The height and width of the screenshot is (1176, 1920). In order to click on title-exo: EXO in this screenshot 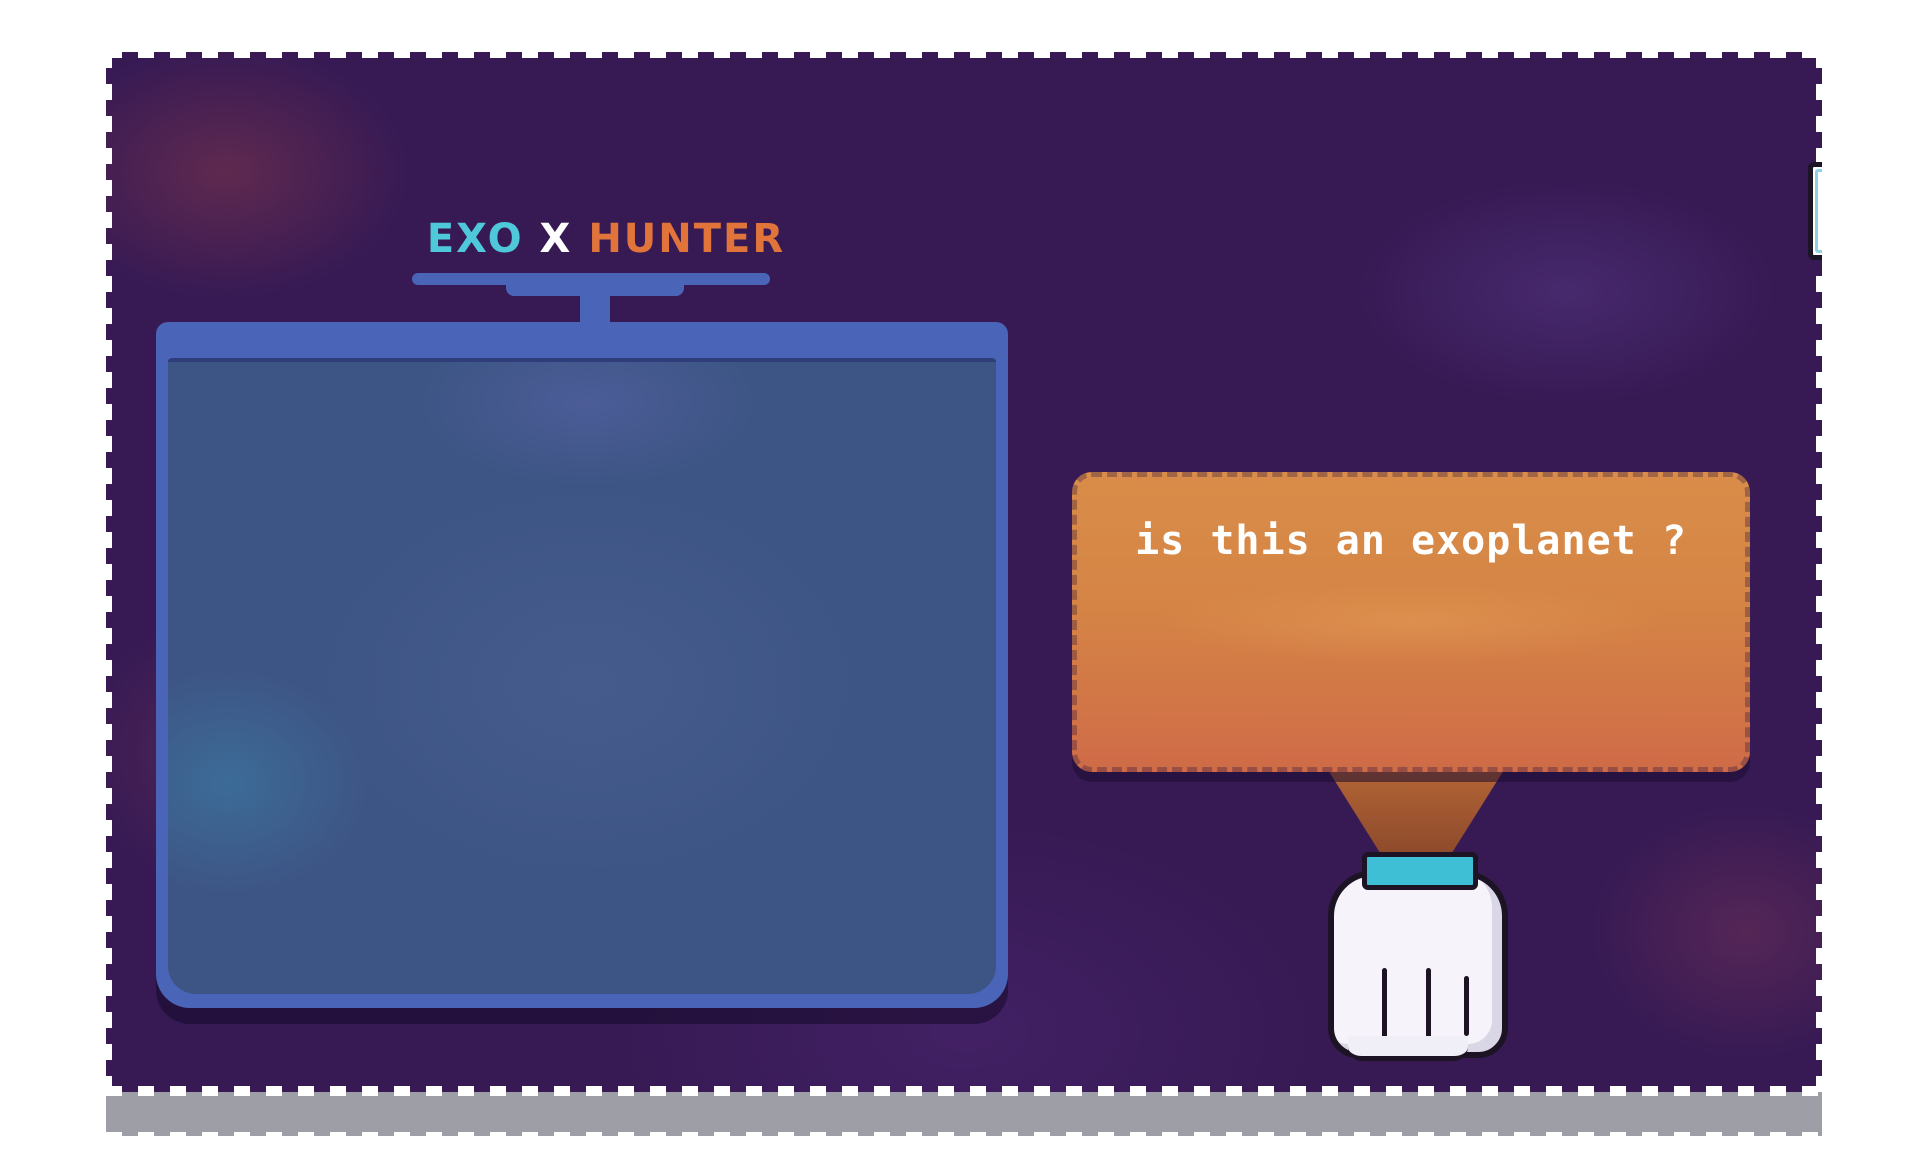, I will do `click(475, 239)`.